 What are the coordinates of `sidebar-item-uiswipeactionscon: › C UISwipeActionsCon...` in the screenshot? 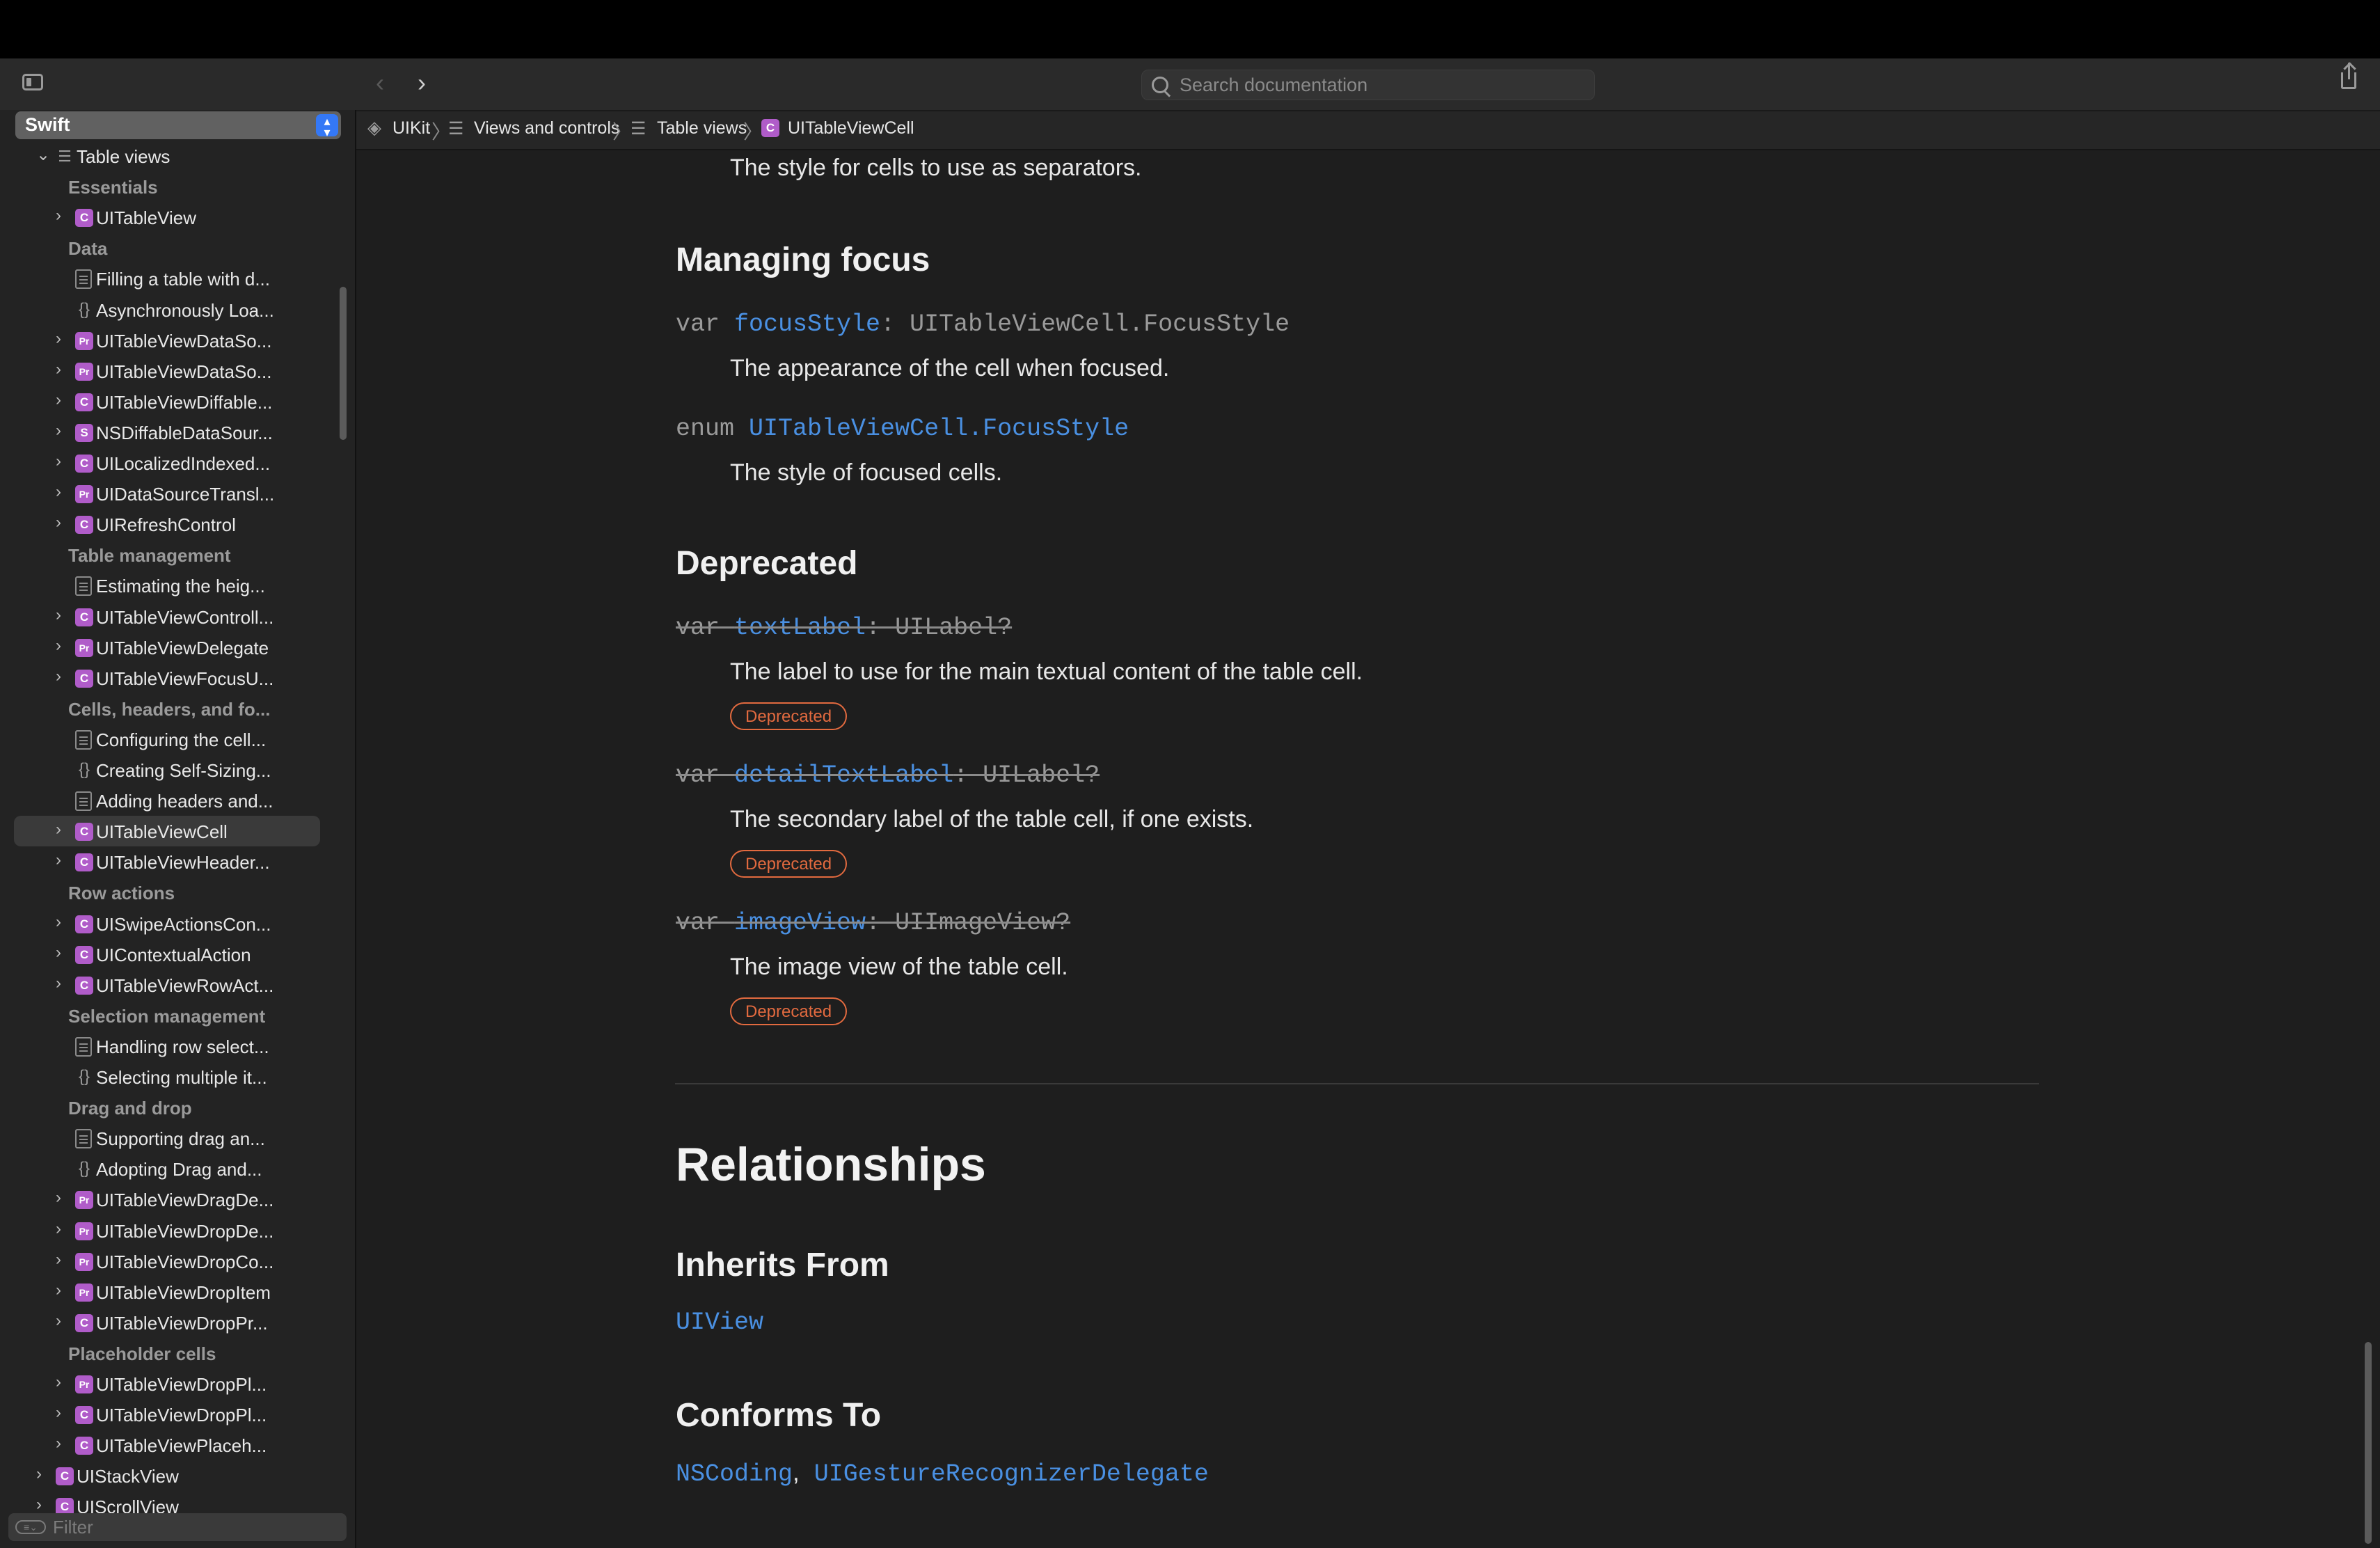 It's located at (167, 923).